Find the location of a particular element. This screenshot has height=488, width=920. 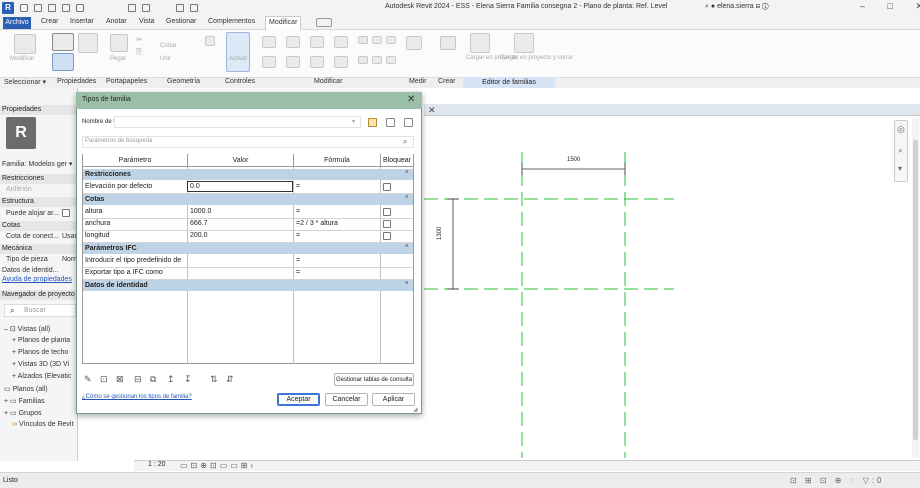

menu-modificar: Modificar is located at coordinates (283, 23).